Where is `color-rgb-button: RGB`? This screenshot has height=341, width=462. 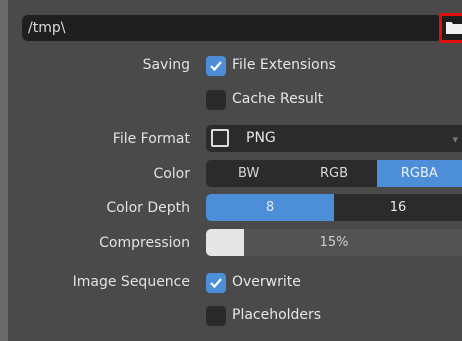 color-rgb-button: RGB is located at coordinates (333, 173).